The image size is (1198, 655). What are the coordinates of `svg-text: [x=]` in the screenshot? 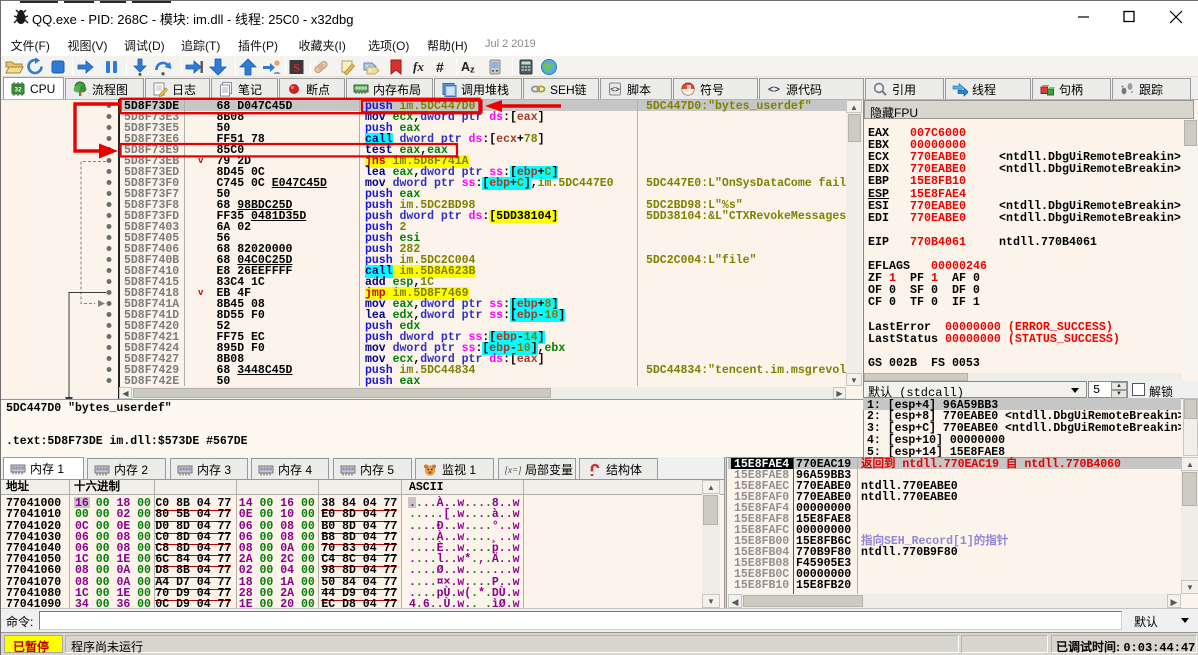 It's located at (513, 470).